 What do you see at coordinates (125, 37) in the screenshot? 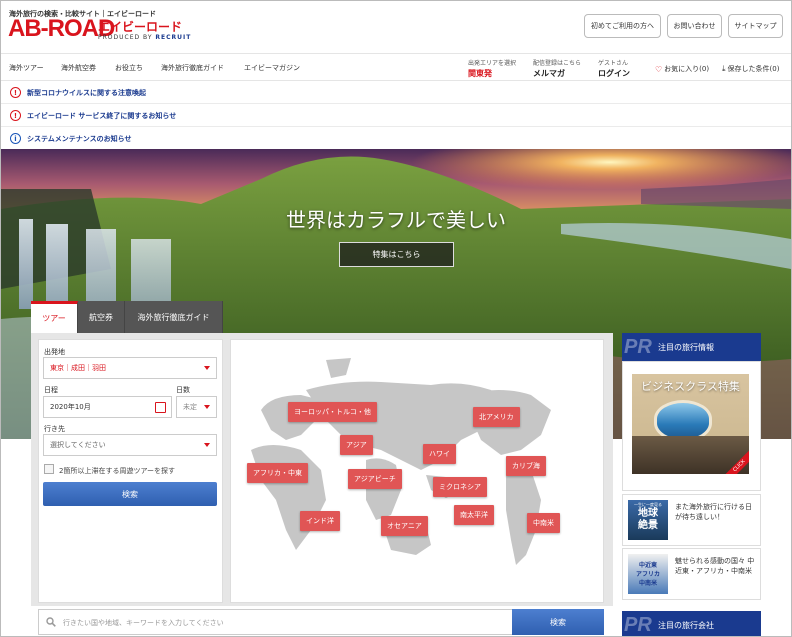
I see `produced-by-label: PRODUCED BY` at bounding box center [125, 37].